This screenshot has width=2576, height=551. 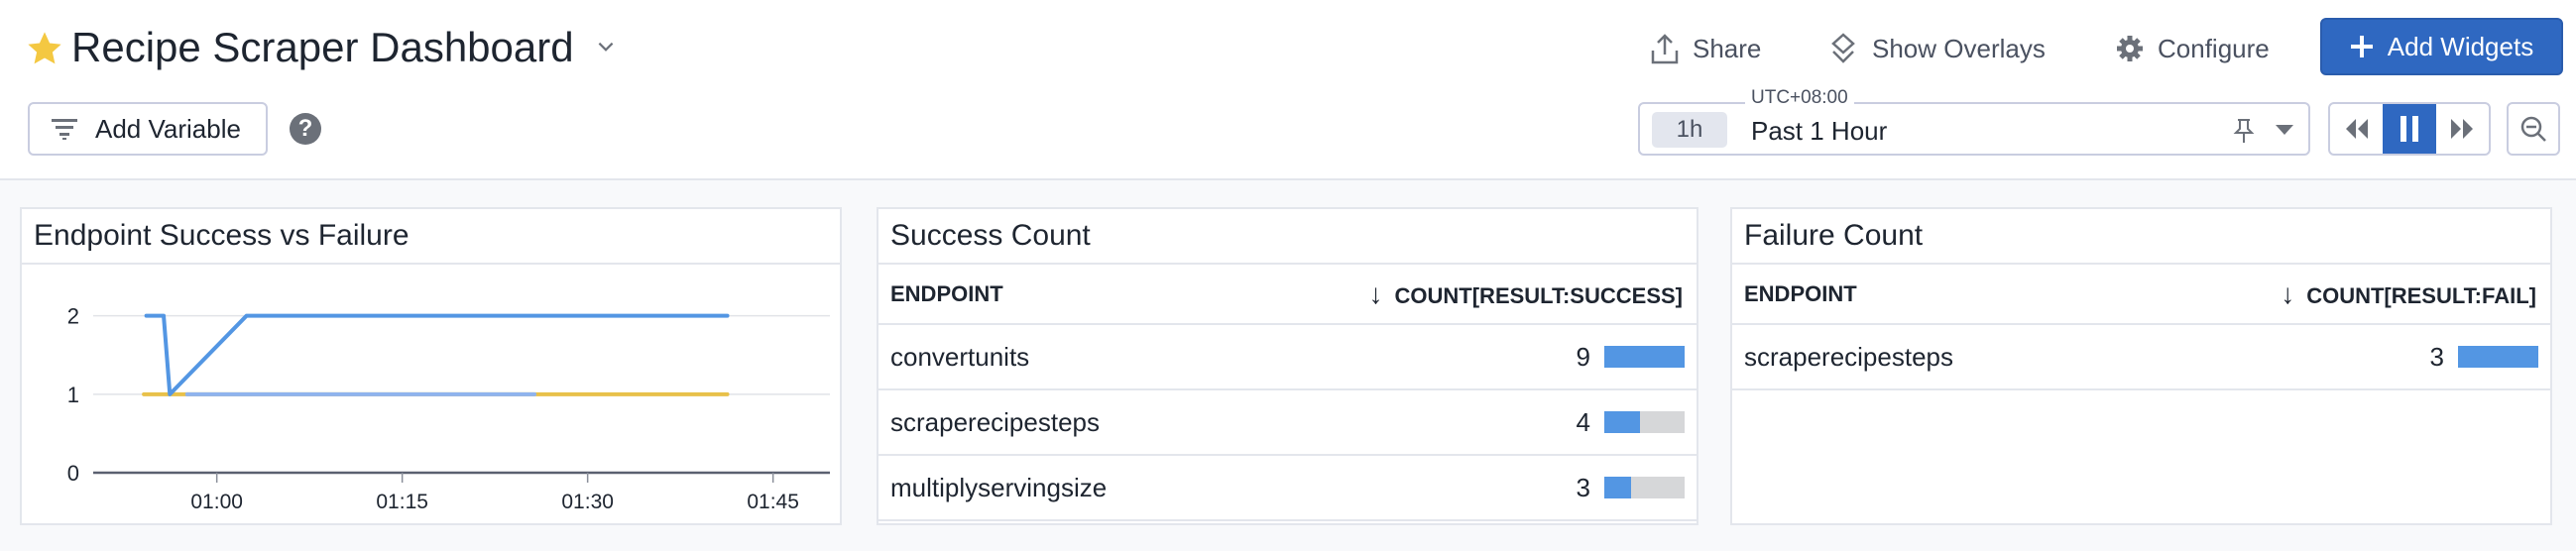 I want to click on table-header: ENDPOINT ↓ COUNT[RESULT:FAIL], so click(x=2141, y=295).